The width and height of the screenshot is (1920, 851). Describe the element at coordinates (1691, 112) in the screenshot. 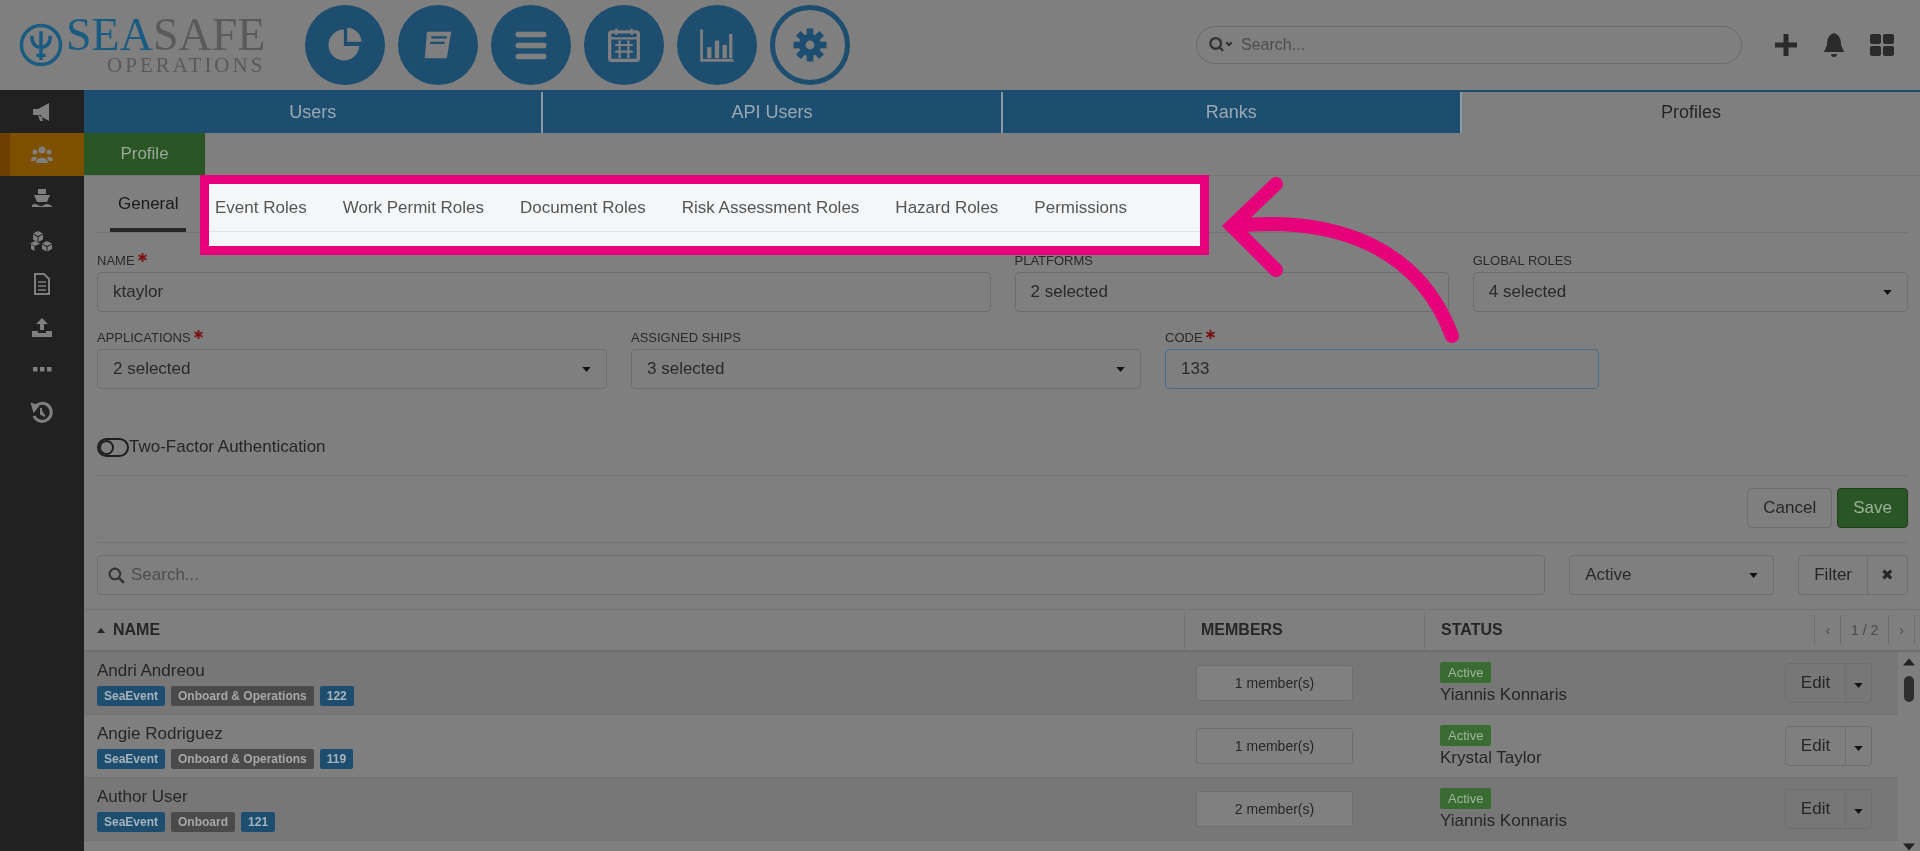

I see `section-tab: Profiles` at that location.